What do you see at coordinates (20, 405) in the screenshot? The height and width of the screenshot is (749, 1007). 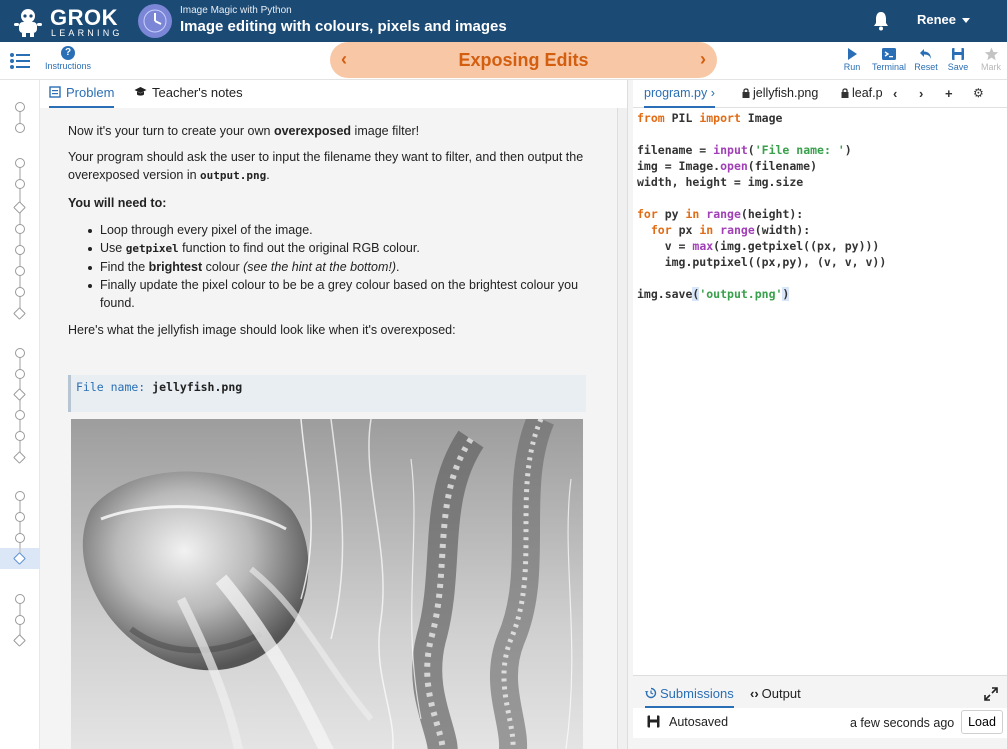 I see `rail-connector` at bounding box center [20, 405].